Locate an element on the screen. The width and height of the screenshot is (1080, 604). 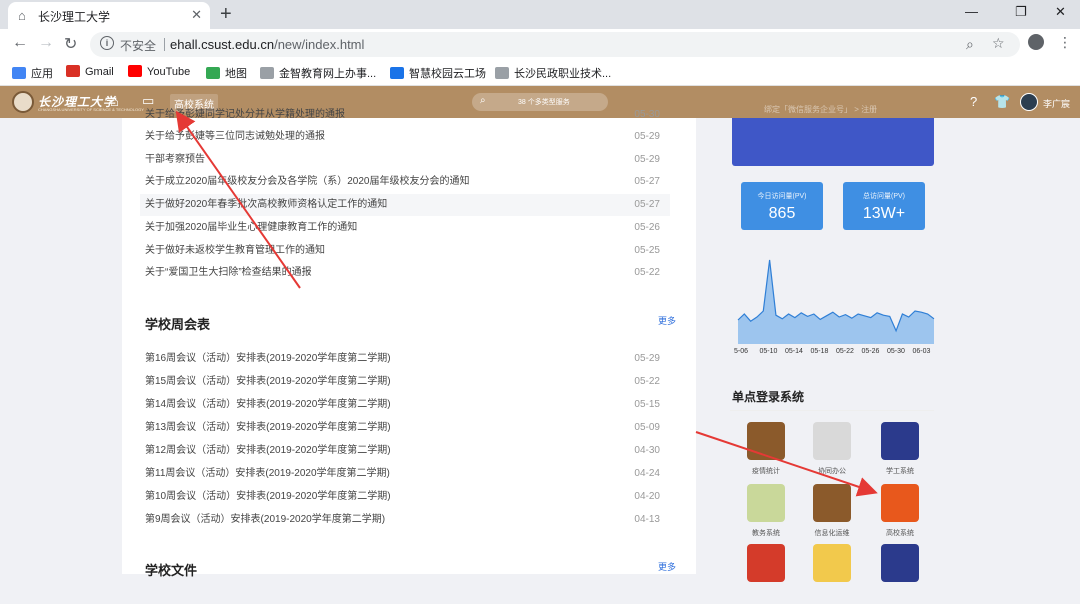
weekly-item: 第11周会议（活动）安排表(2019-2020学年度第二学期) 04-24 is located at coordinates (405, 474).